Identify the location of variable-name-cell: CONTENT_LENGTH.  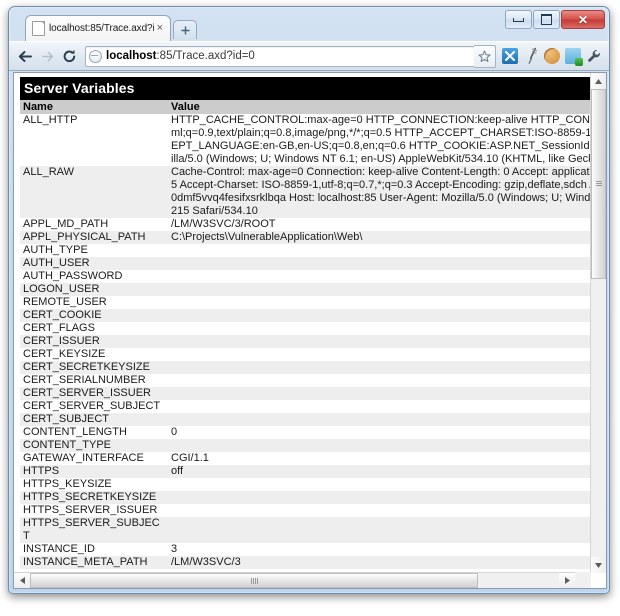
(94, 432).